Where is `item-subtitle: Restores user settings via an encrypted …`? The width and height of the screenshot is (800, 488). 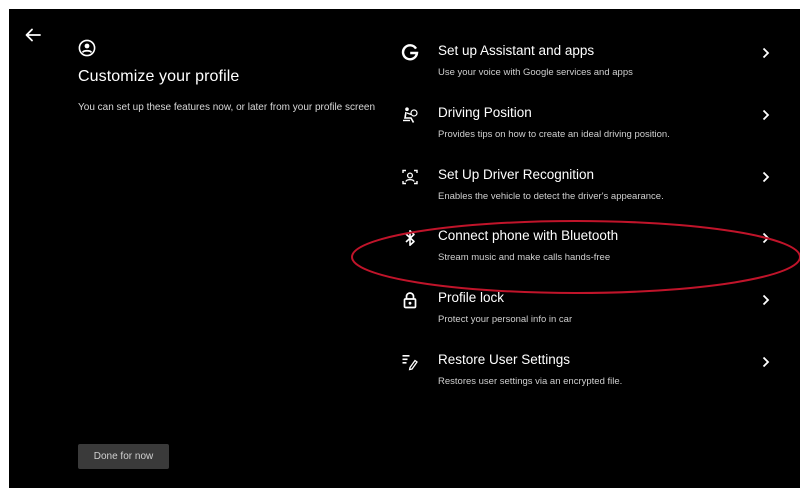
item-subtitle: Restores user settings via an encrypted … is located at coordinates (530, 381).